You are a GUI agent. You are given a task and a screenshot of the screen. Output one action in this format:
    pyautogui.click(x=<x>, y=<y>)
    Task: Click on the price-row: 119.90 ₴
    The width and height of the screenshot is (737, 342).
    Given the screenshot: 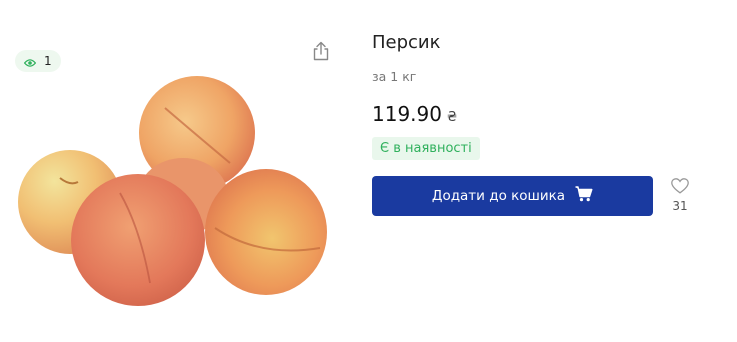 What is the action you would take?
    pyautogui.click(x=414, y=114)
    